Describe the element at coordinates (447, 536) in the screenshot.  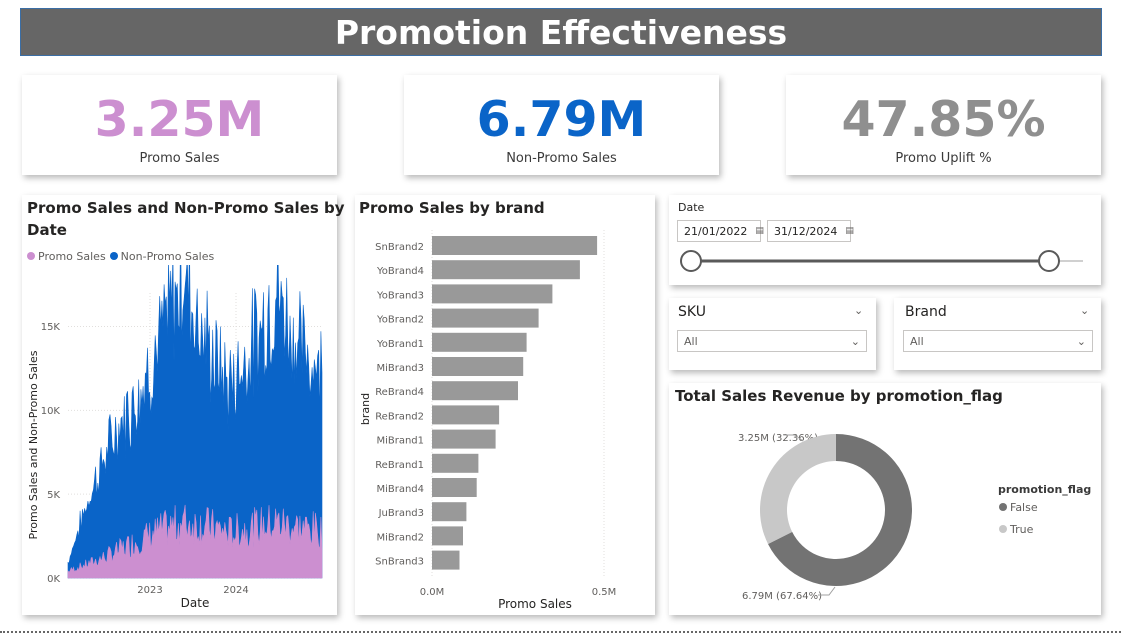
I see `bar-mibrand2` at that location.